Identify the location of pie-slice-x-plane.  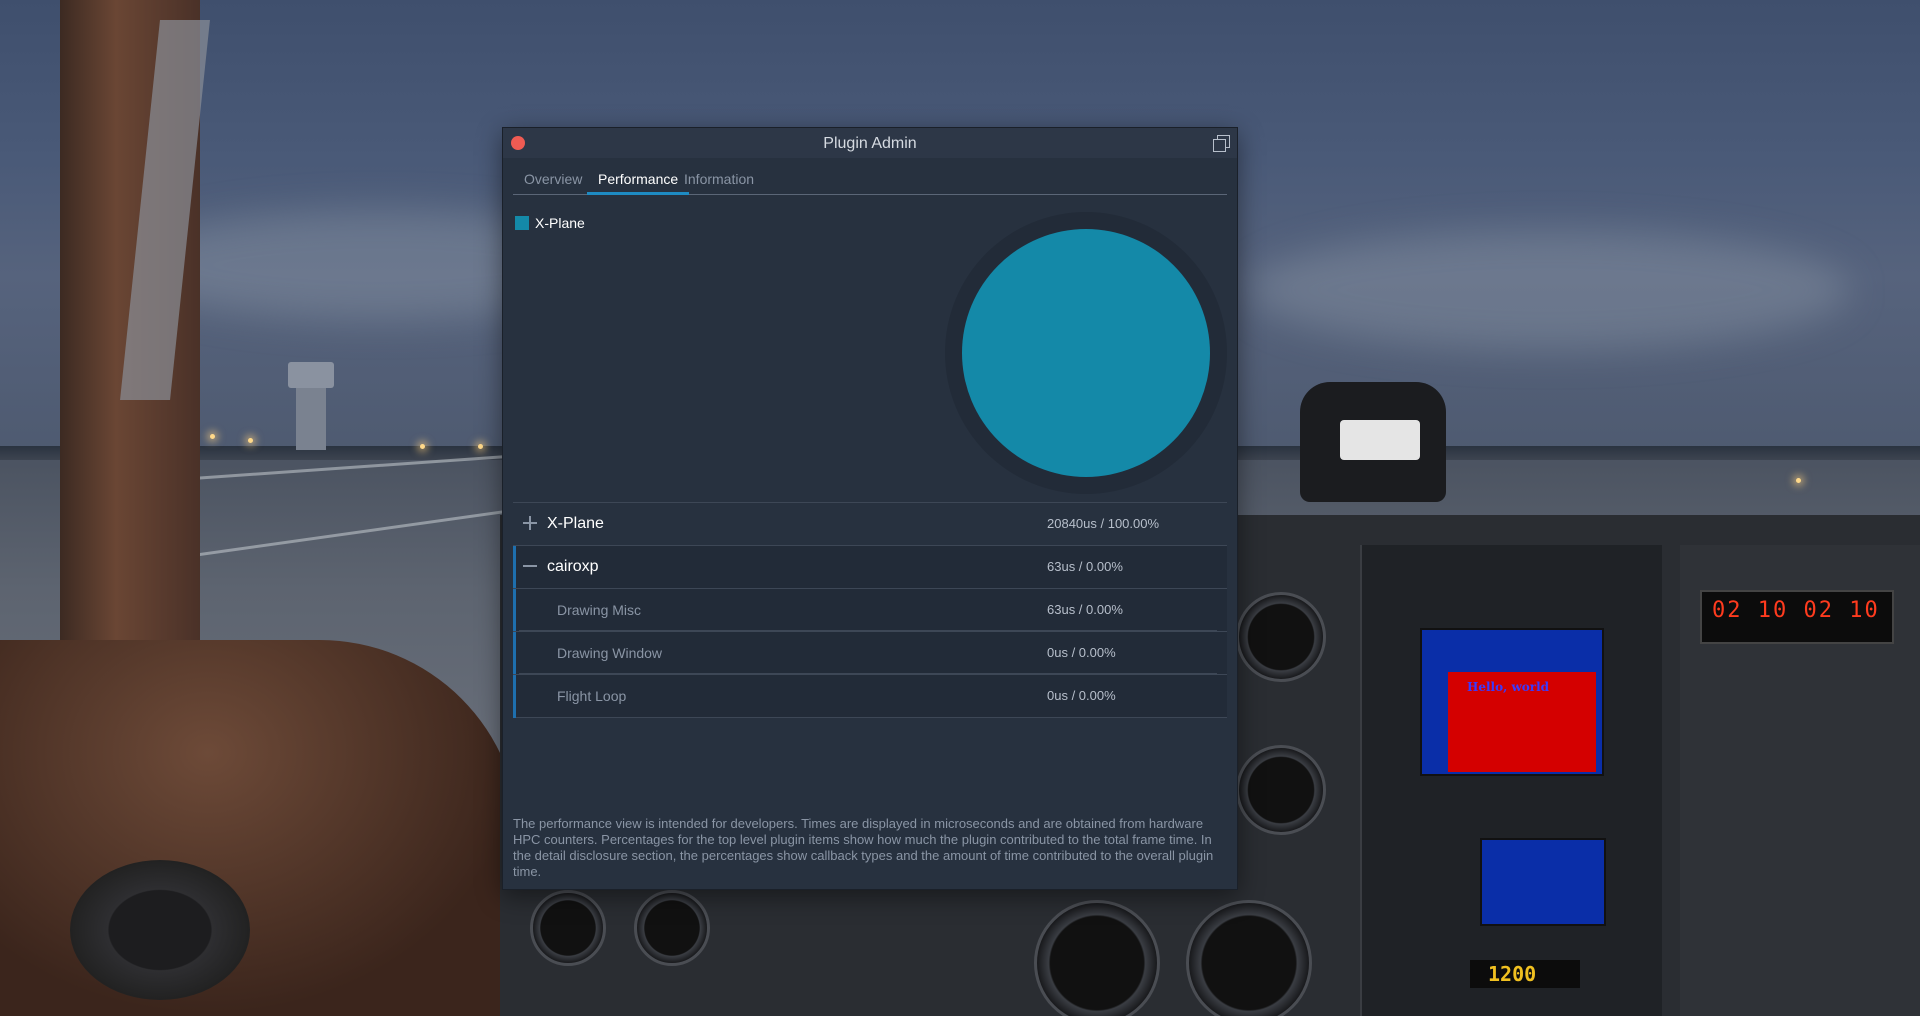
(1086, 353).